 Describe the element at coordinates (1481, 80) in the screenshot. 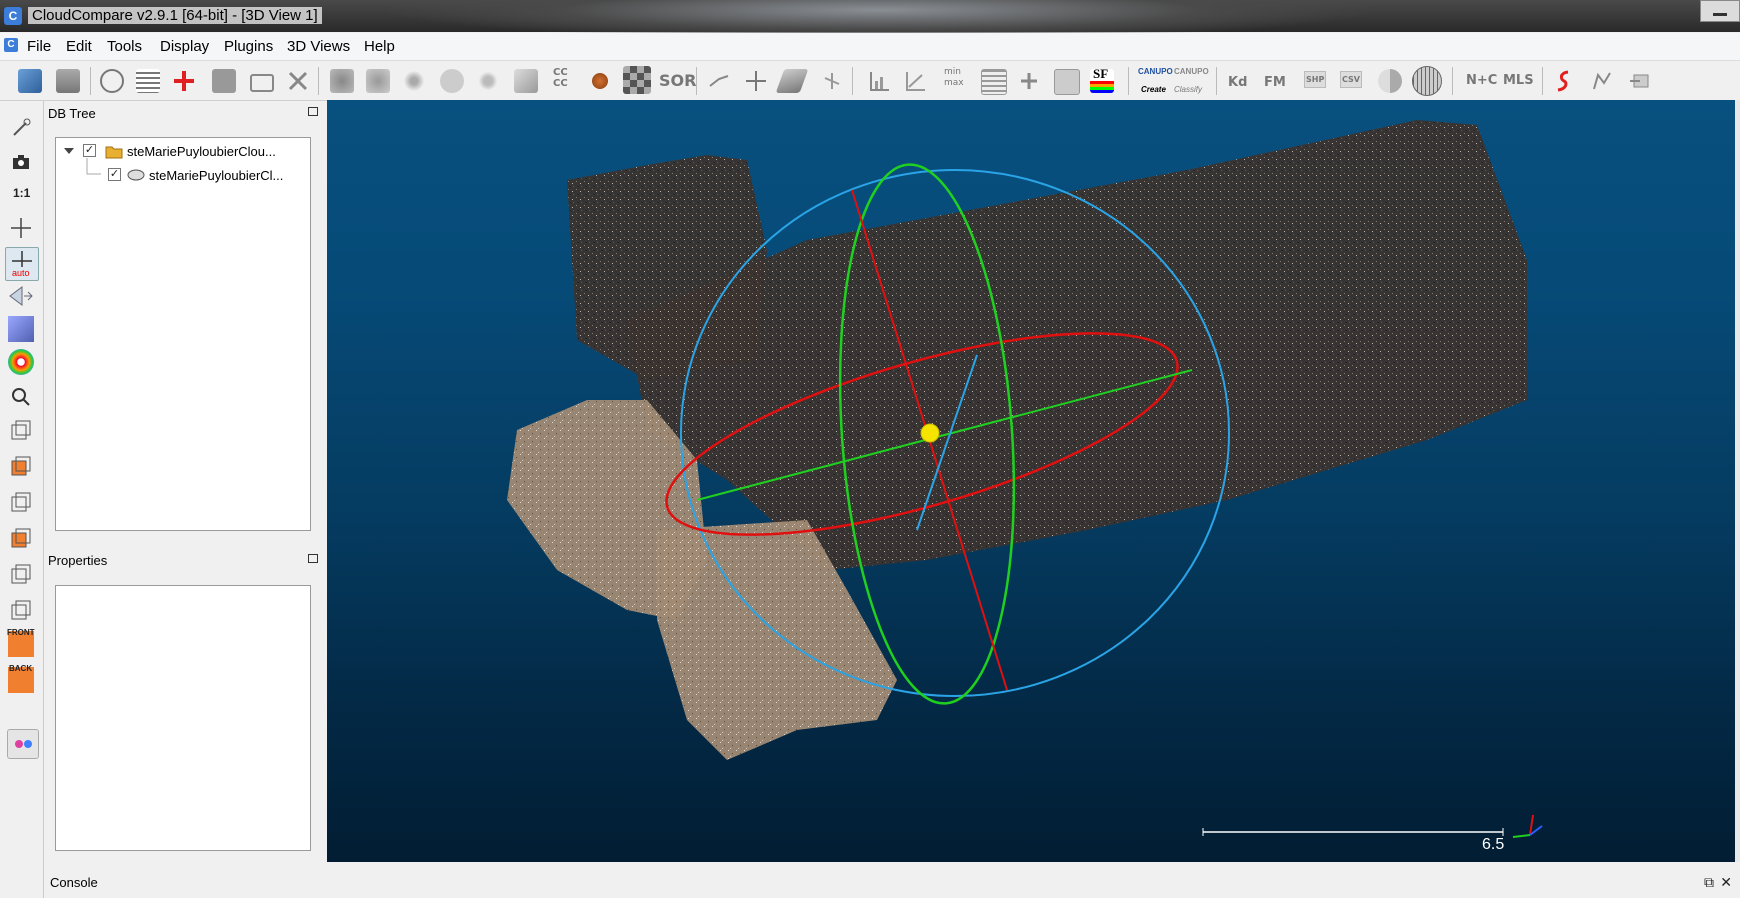

I see `normals-color-label: N+C` at that location.